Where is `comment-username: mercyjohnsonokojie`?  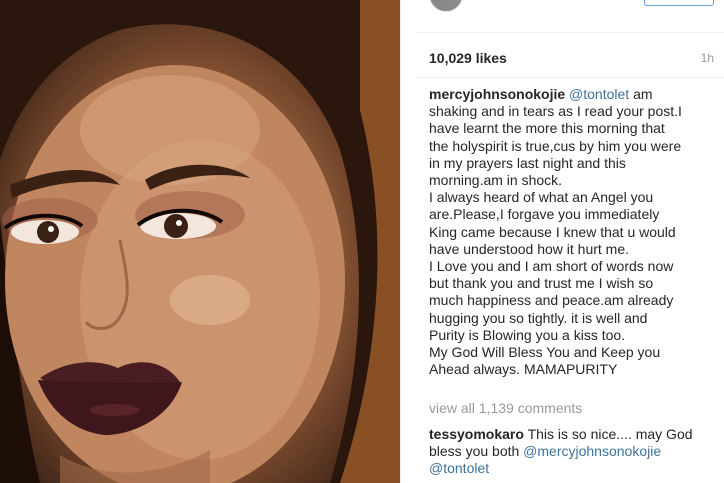 comment-username: mercyjohnsonokojie is located at coordinates (497, 94).